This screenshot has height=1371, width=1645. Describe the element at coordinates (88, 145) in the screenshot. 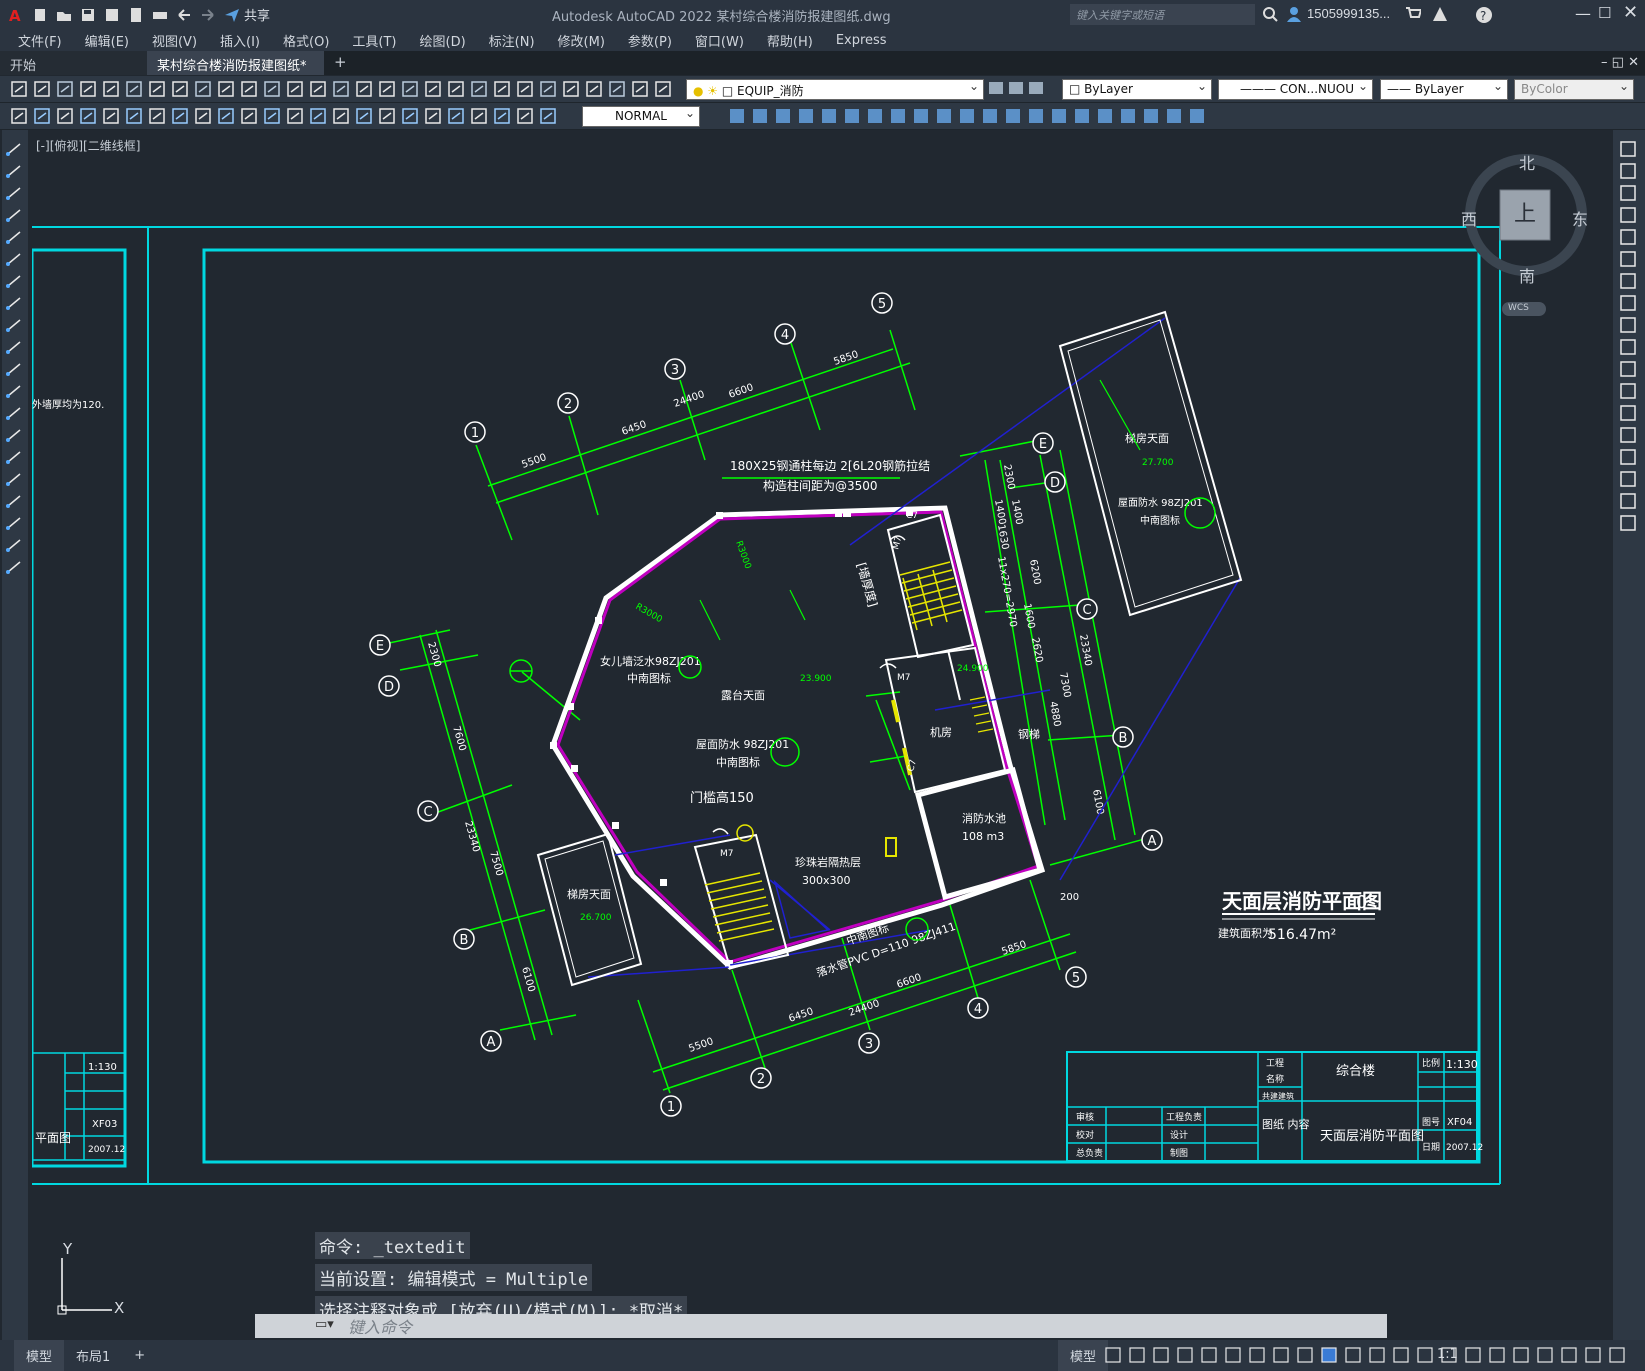

I see `viewport-controls-label: [-][俯视][二维线框]` at that location.